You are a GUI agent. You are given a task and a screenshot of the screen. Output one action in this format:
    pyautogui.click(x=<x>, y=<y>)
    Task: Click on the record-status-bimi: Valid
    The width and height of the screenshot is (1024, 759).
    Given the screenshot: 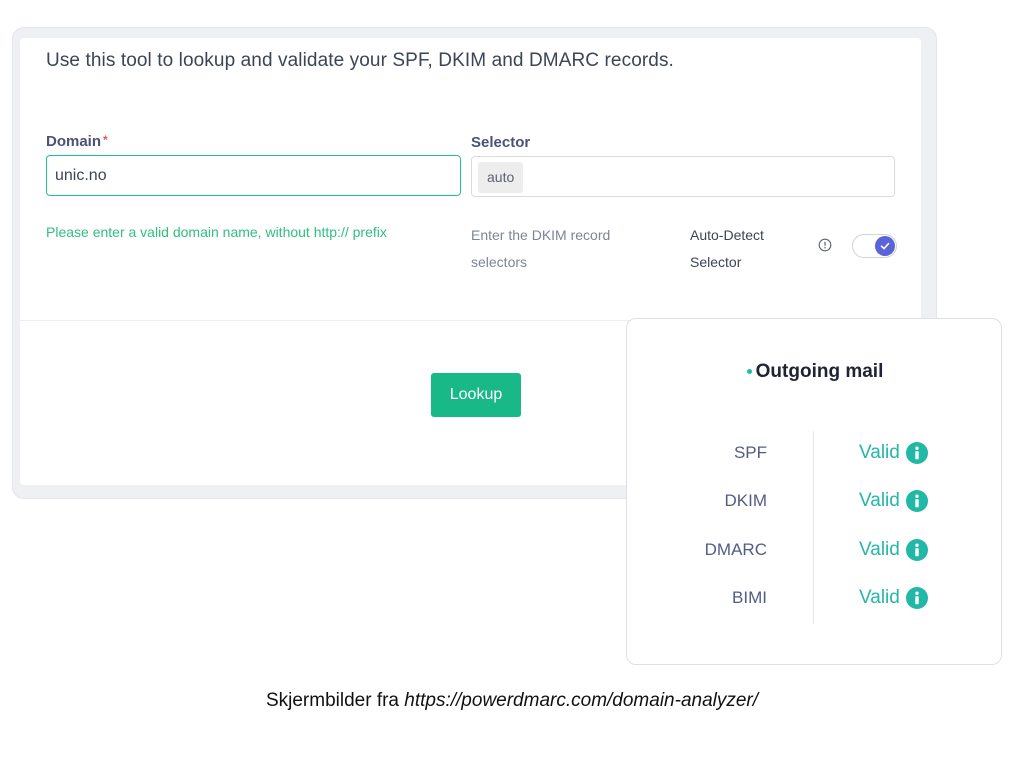 What is the action you would take?
    pyautogui.click(x=893, y=598)
    